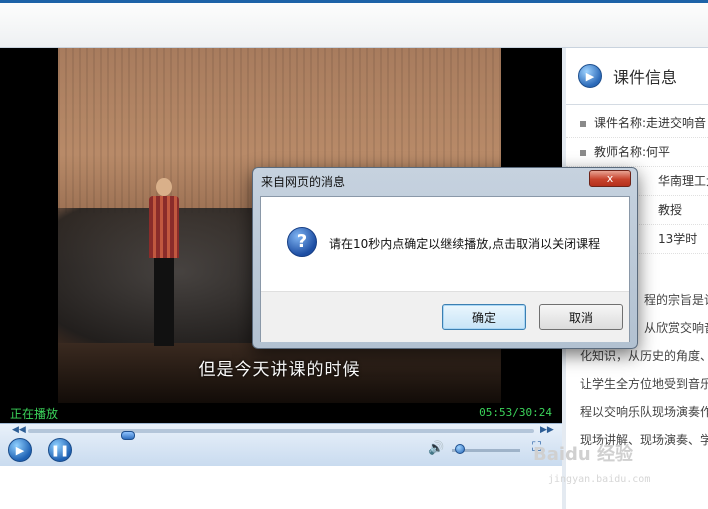  I want to click on seek-bar, so click(281, 434).